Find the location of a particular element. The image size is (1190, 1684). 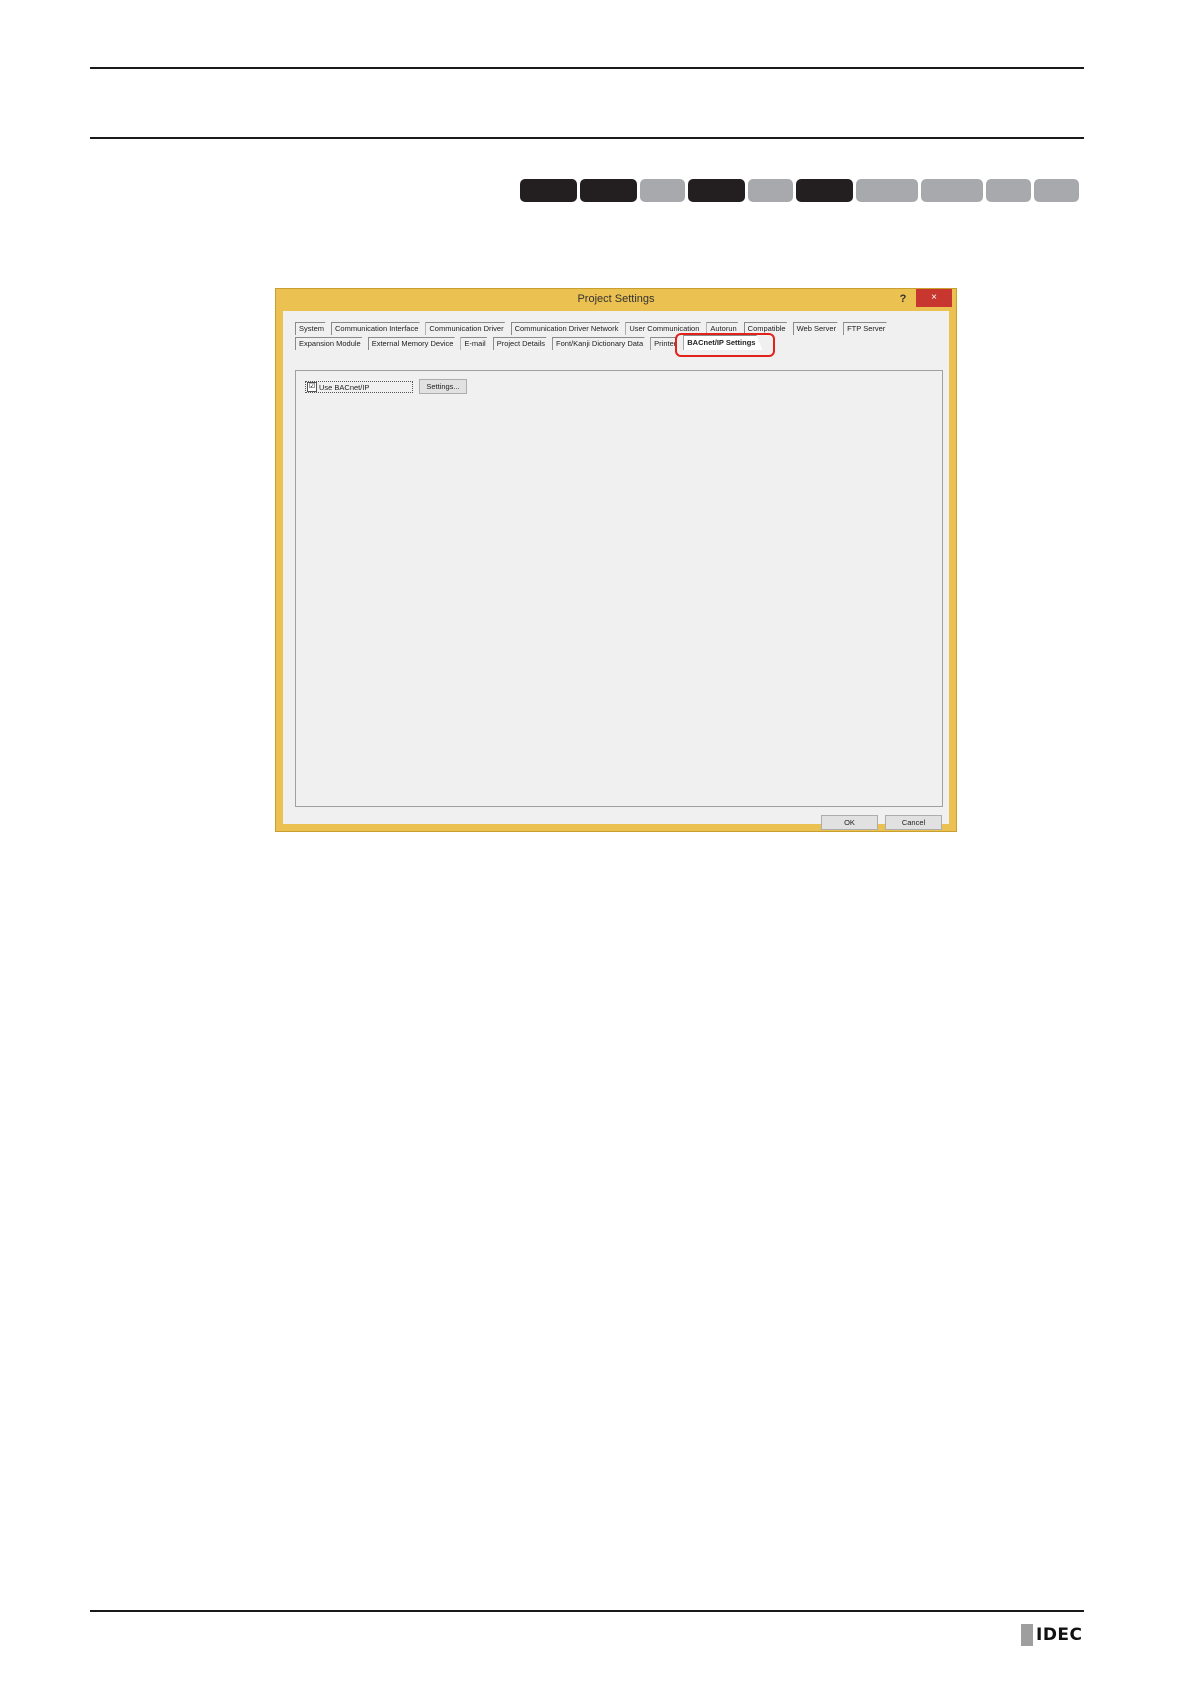

close-icon: × is located at coordinates (934, 298).